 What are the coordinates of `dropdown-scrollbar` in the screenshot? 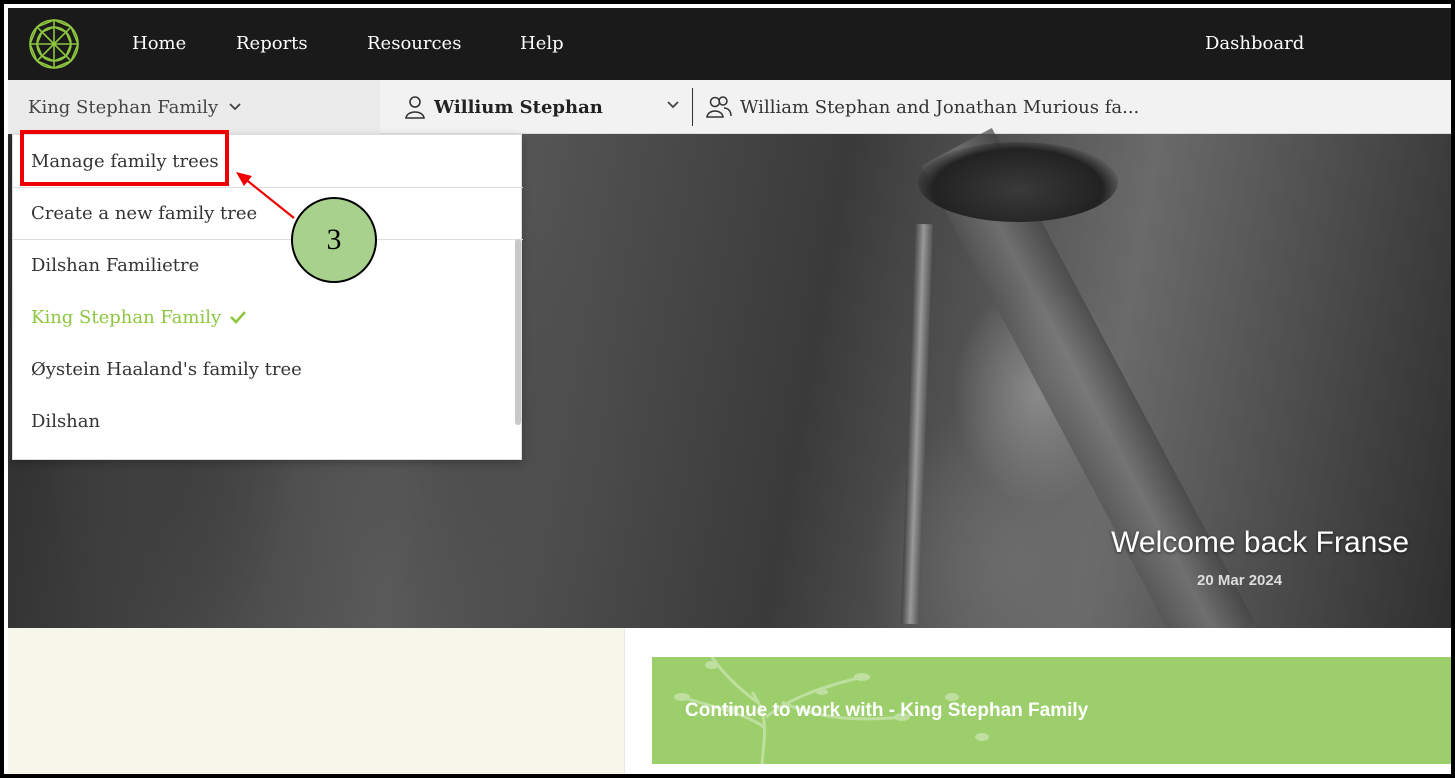 It's located at (518, 332).